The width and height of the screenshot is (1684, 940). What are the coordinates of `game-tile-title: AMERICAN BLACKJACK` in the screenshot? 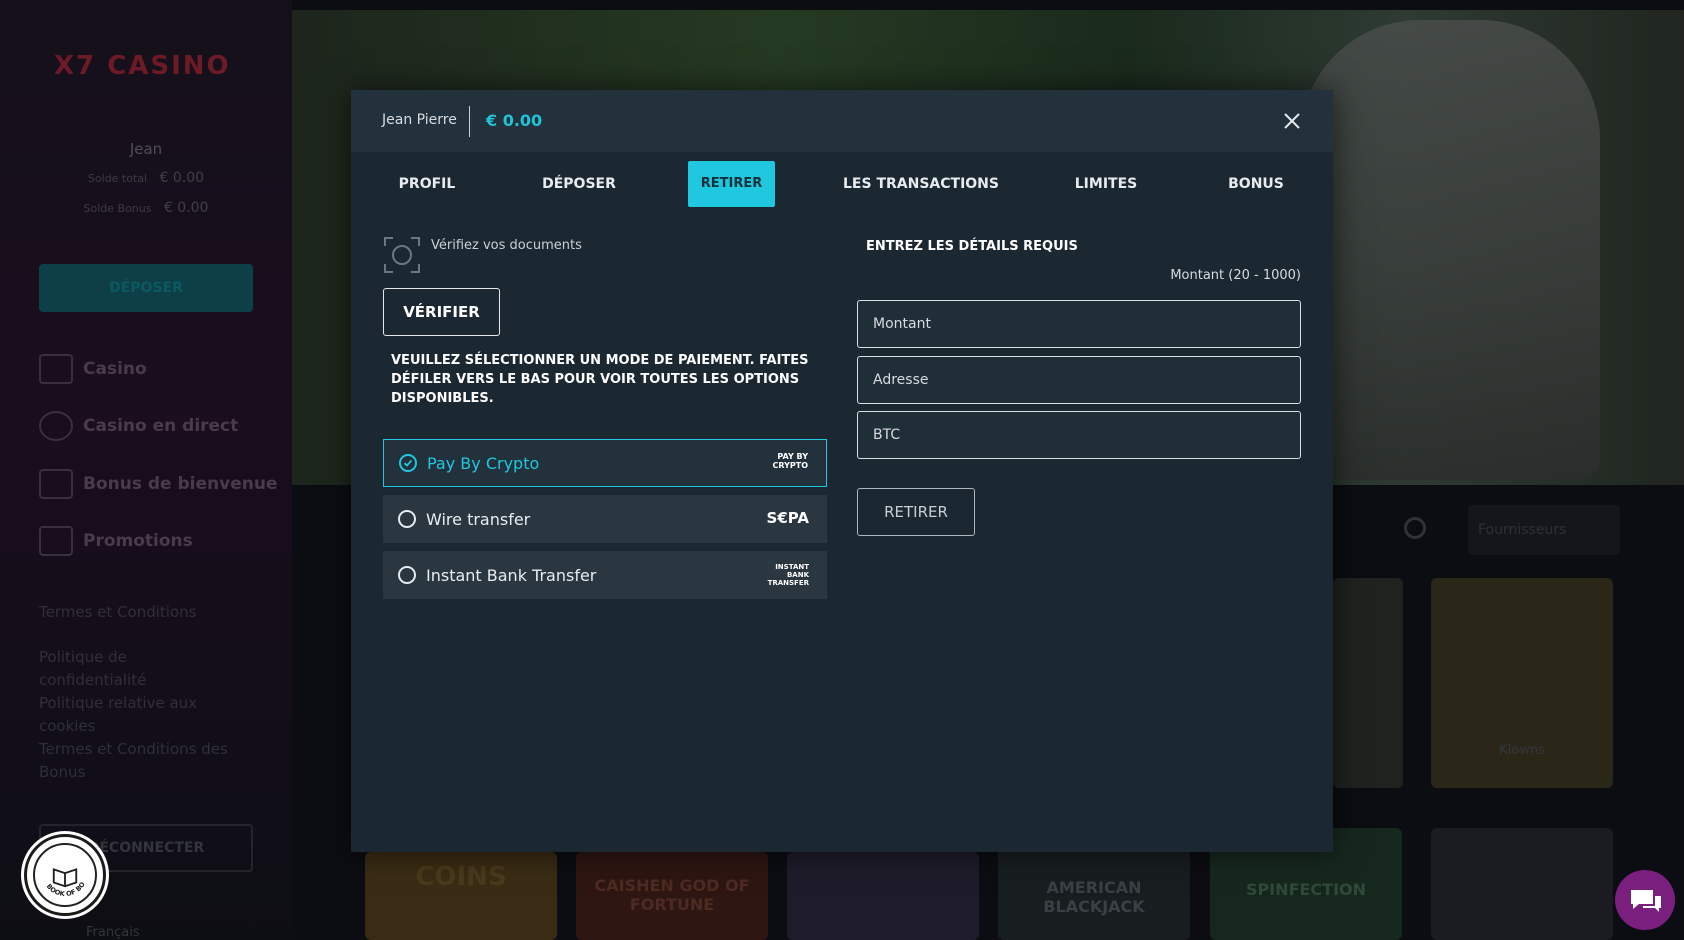 It's located at (1094, 897).